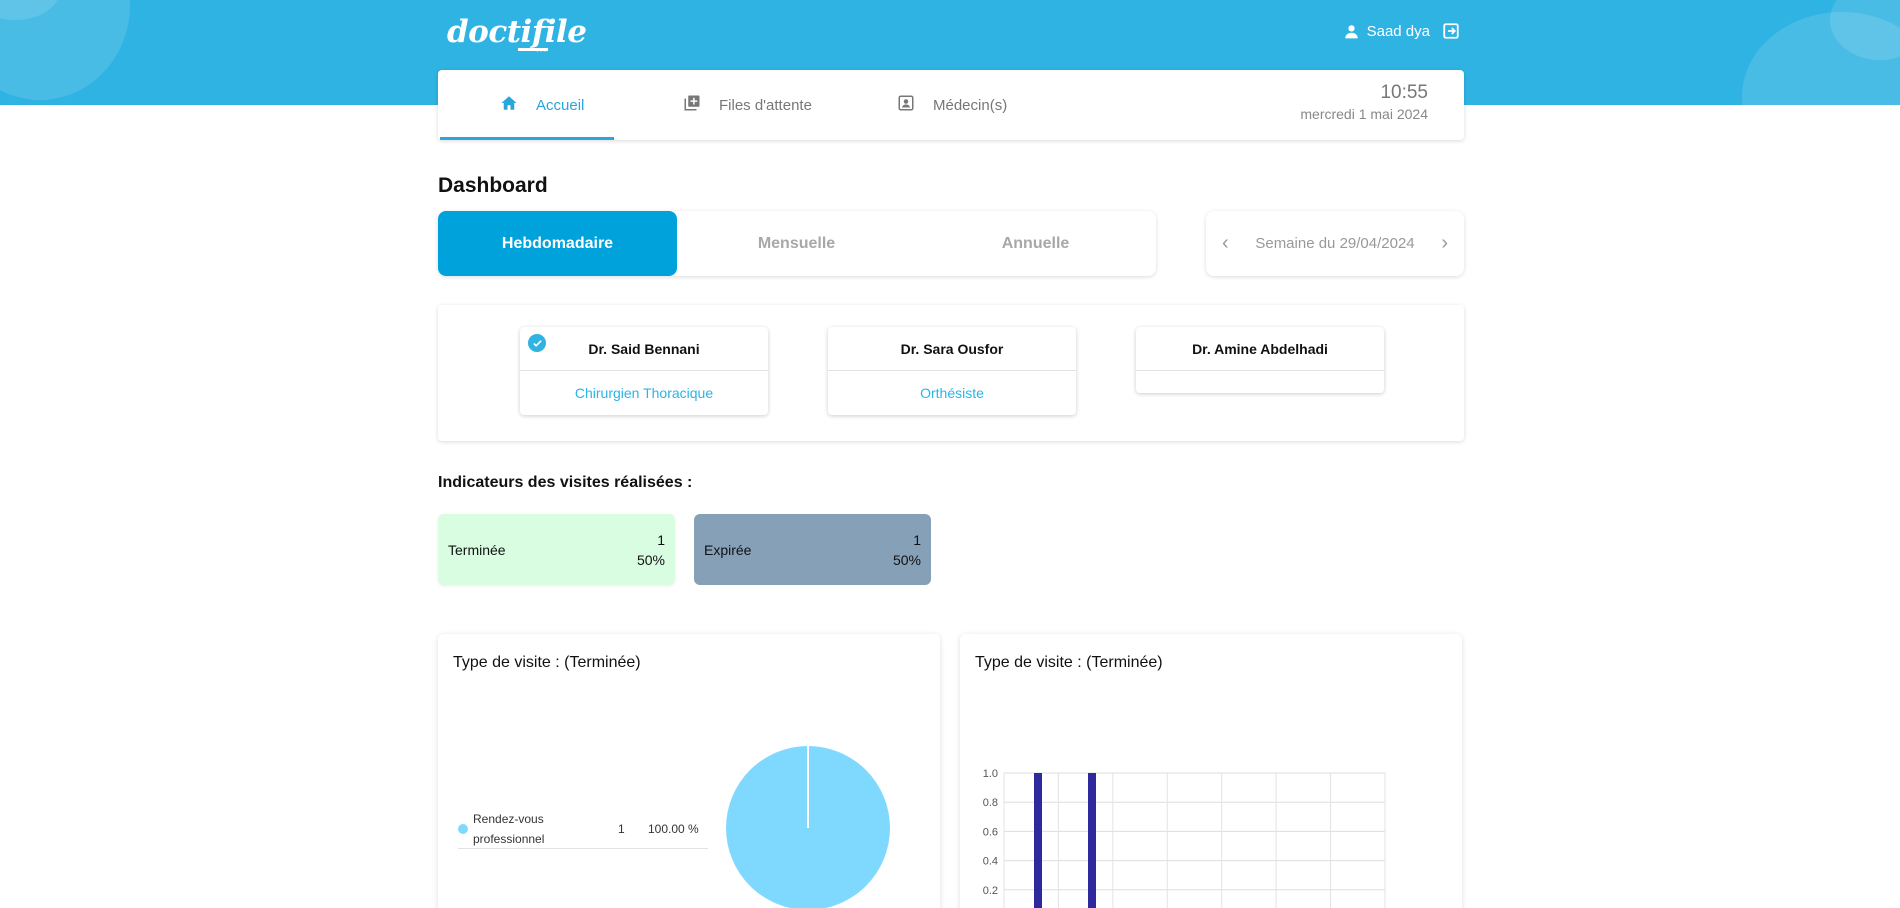 Image resolution: width=1900 pixels, height=908 pixels. I want to click on panel-title: Type de visite : (Terminée), so click(547, 662).